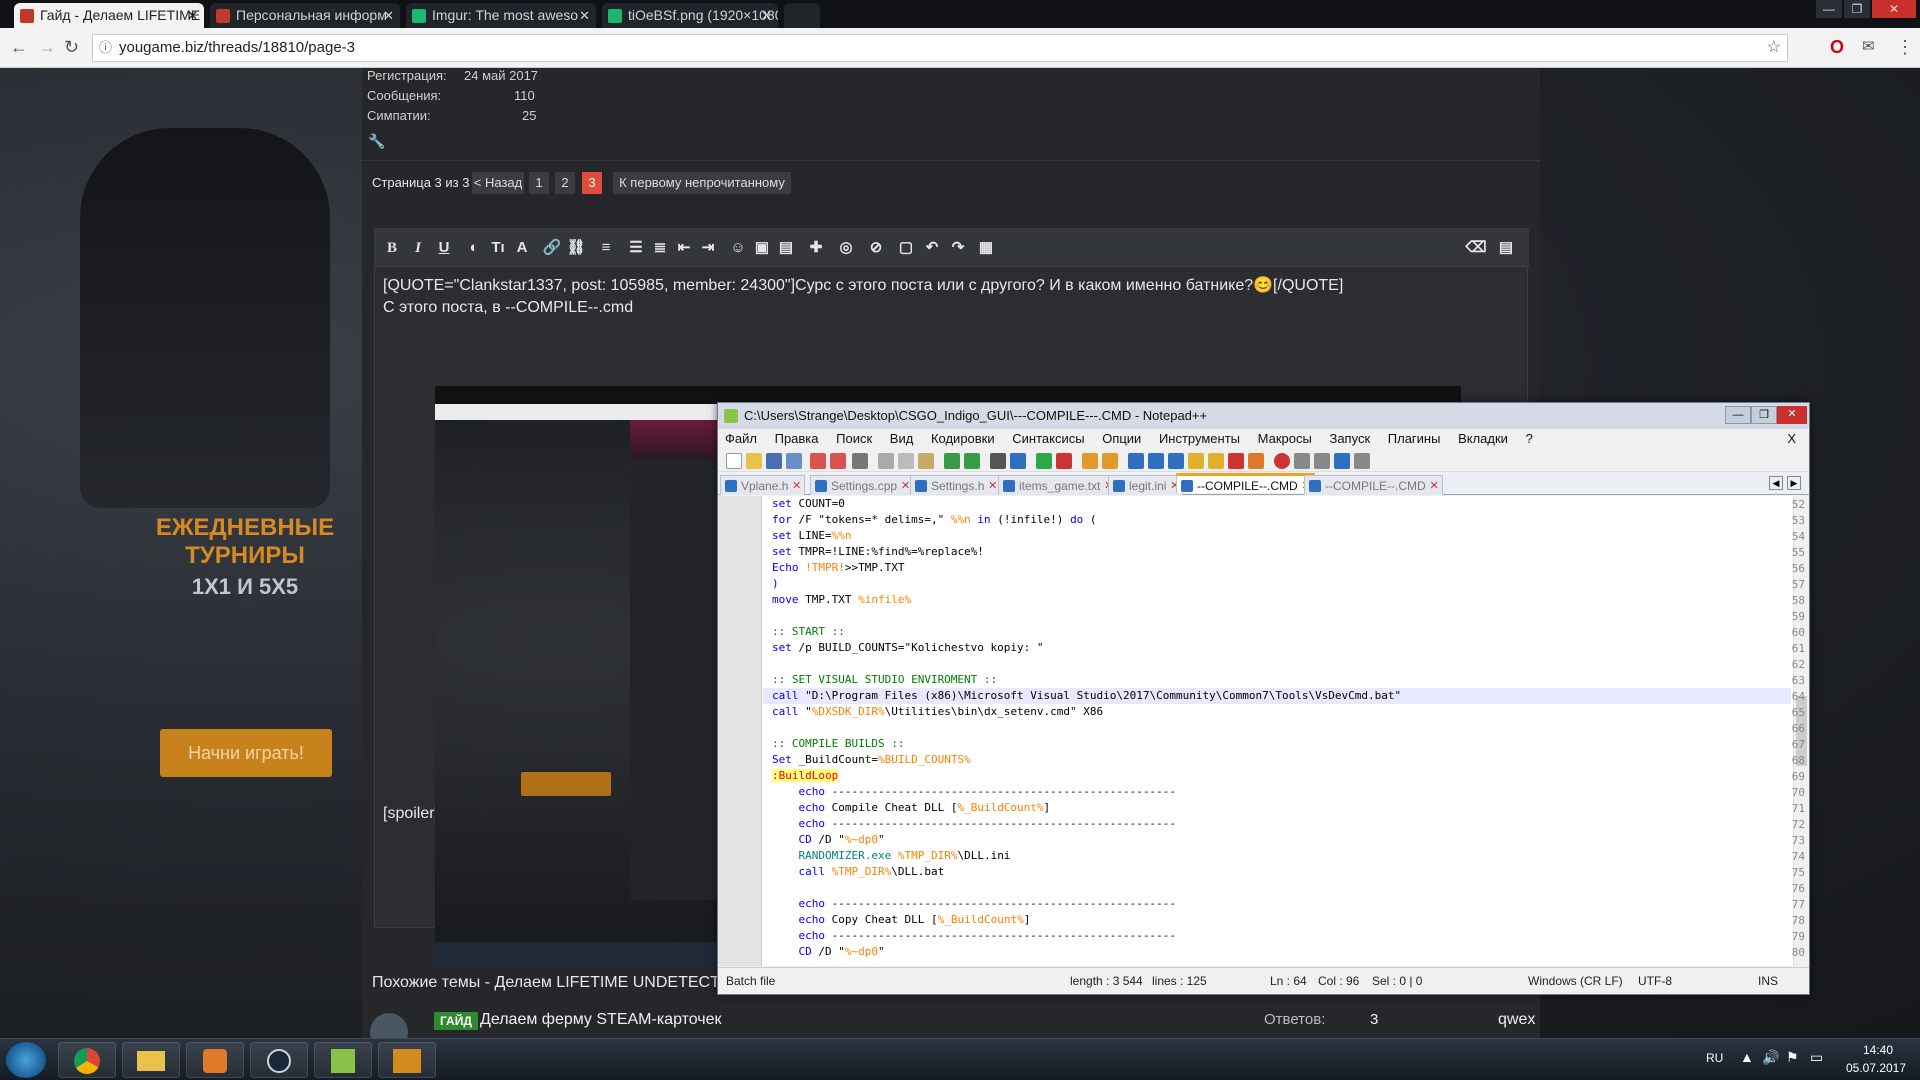 The width and height of the screenshot is (1920, 1080). I want to click on browser-tab-1: Гайд - Делаем LIFETIME ✕, so click(109, 15).